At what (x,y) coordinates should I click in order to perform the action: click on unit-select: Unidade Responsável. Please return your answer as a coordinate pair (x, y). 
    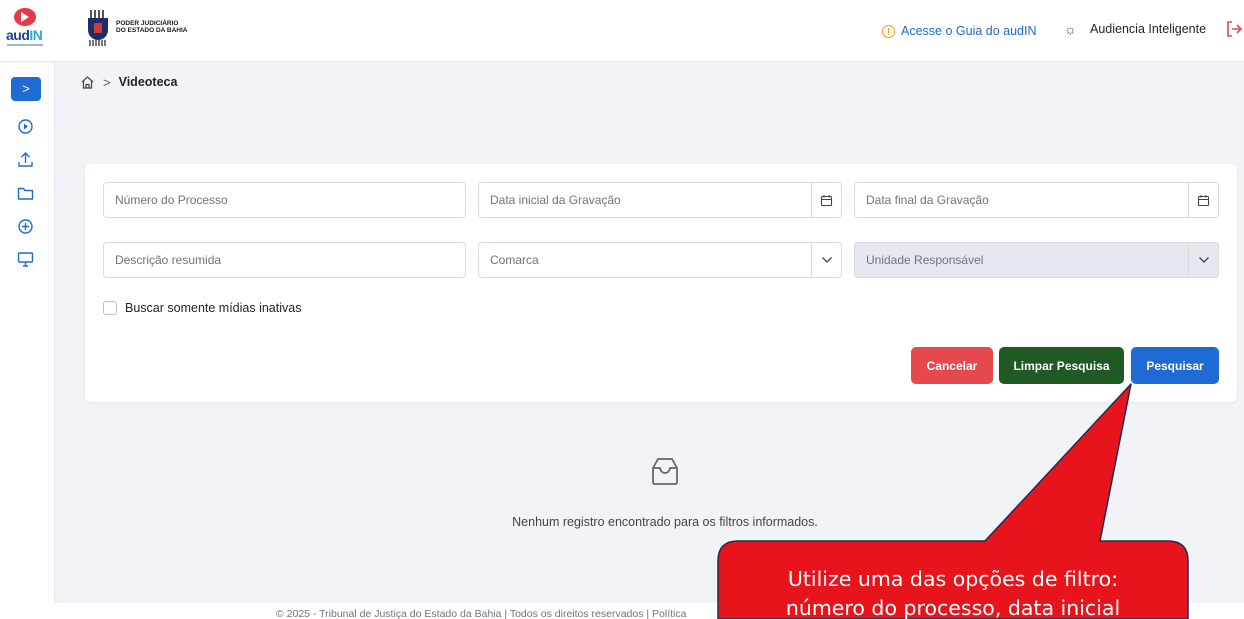
    Looking at the image, I should click on (1036, 260).